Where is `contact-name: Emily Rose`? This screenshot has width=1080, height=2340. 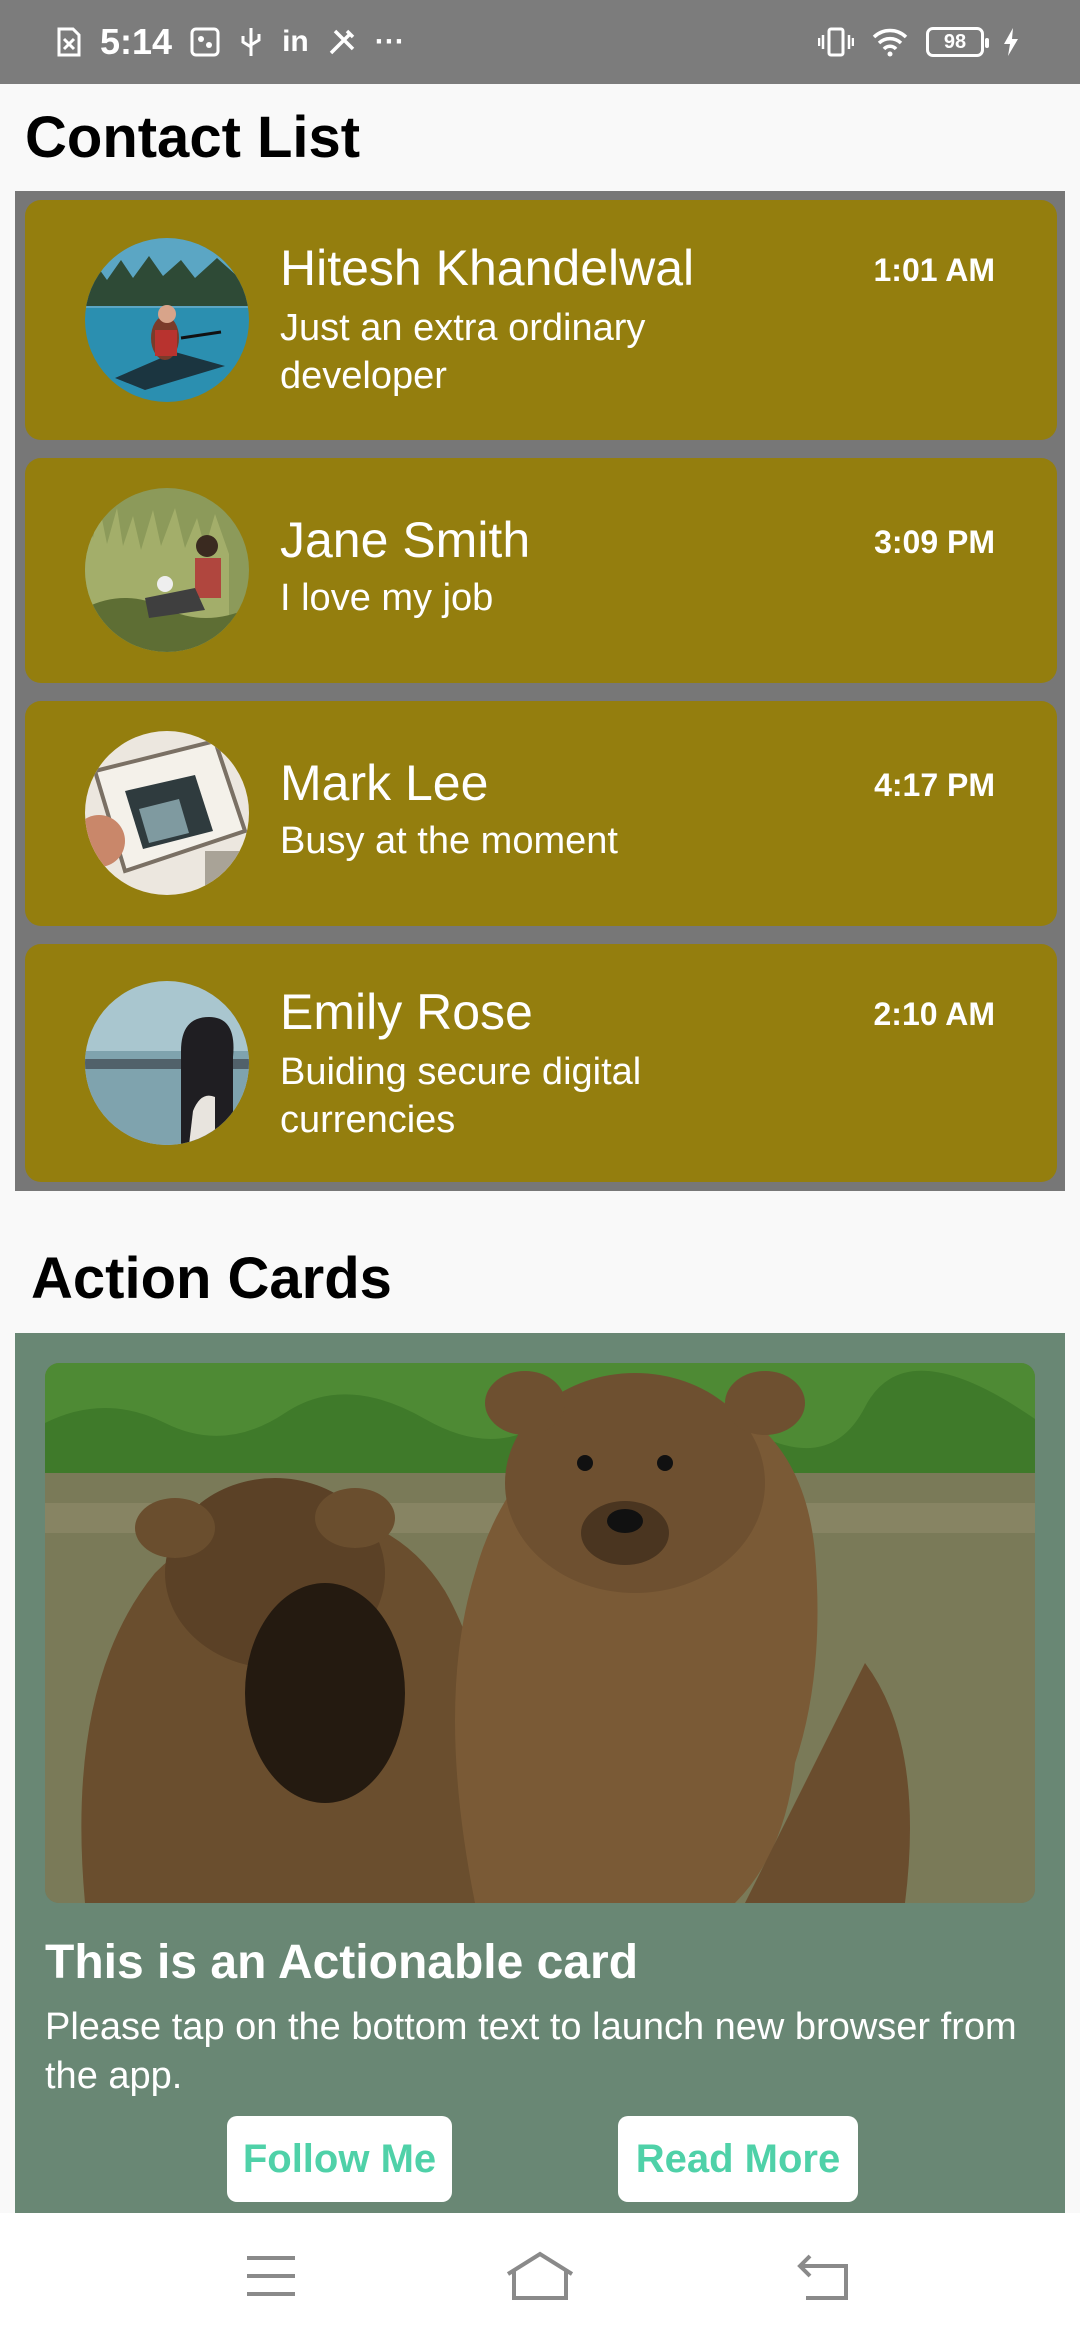
contact-name: Emily Rose is located at coordinates (406, 1012).